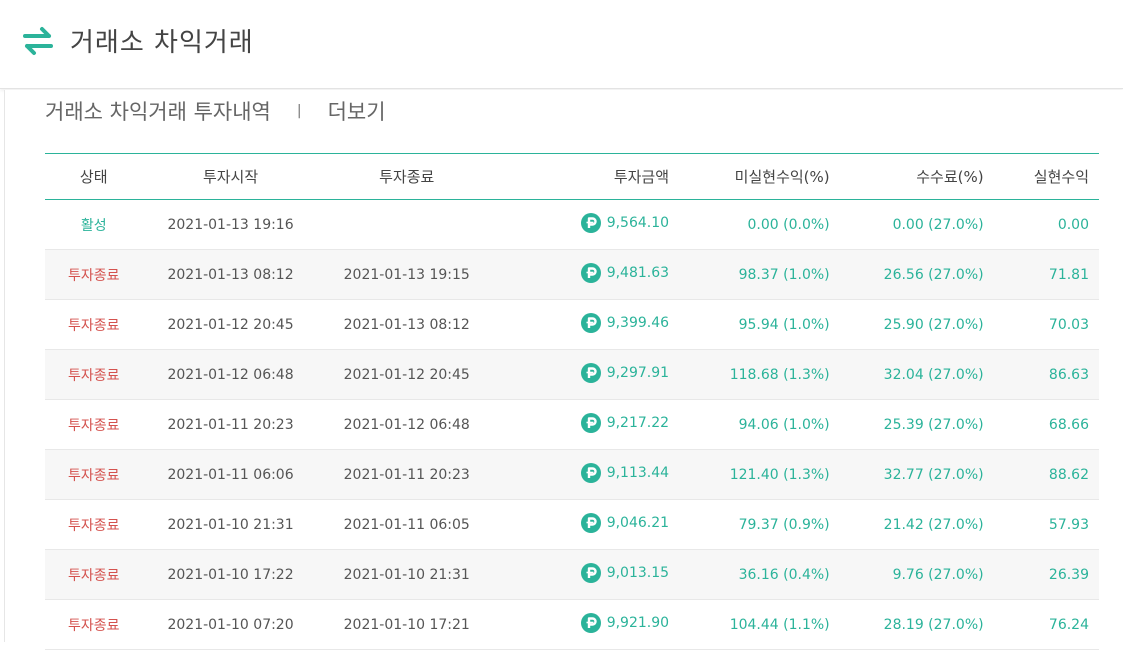  What do you see at coordinates (406, 624) in the screenshot?
I see `end-time-cell: 2021-01-10 17:21` at bounding box center [406, 624].